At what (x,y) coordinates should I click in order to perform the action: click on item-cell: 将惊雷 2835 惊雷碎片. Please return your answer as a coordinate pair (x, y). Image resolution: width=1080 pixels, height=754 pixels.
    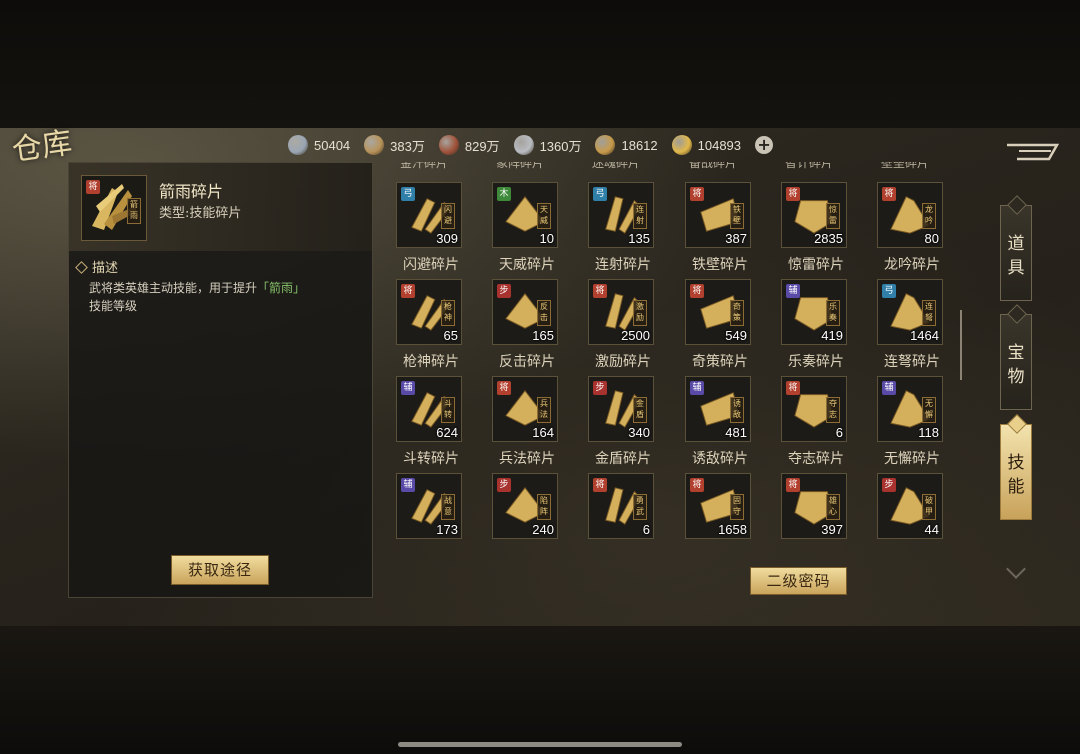
    Looking at the image, I should click on (818, 218).